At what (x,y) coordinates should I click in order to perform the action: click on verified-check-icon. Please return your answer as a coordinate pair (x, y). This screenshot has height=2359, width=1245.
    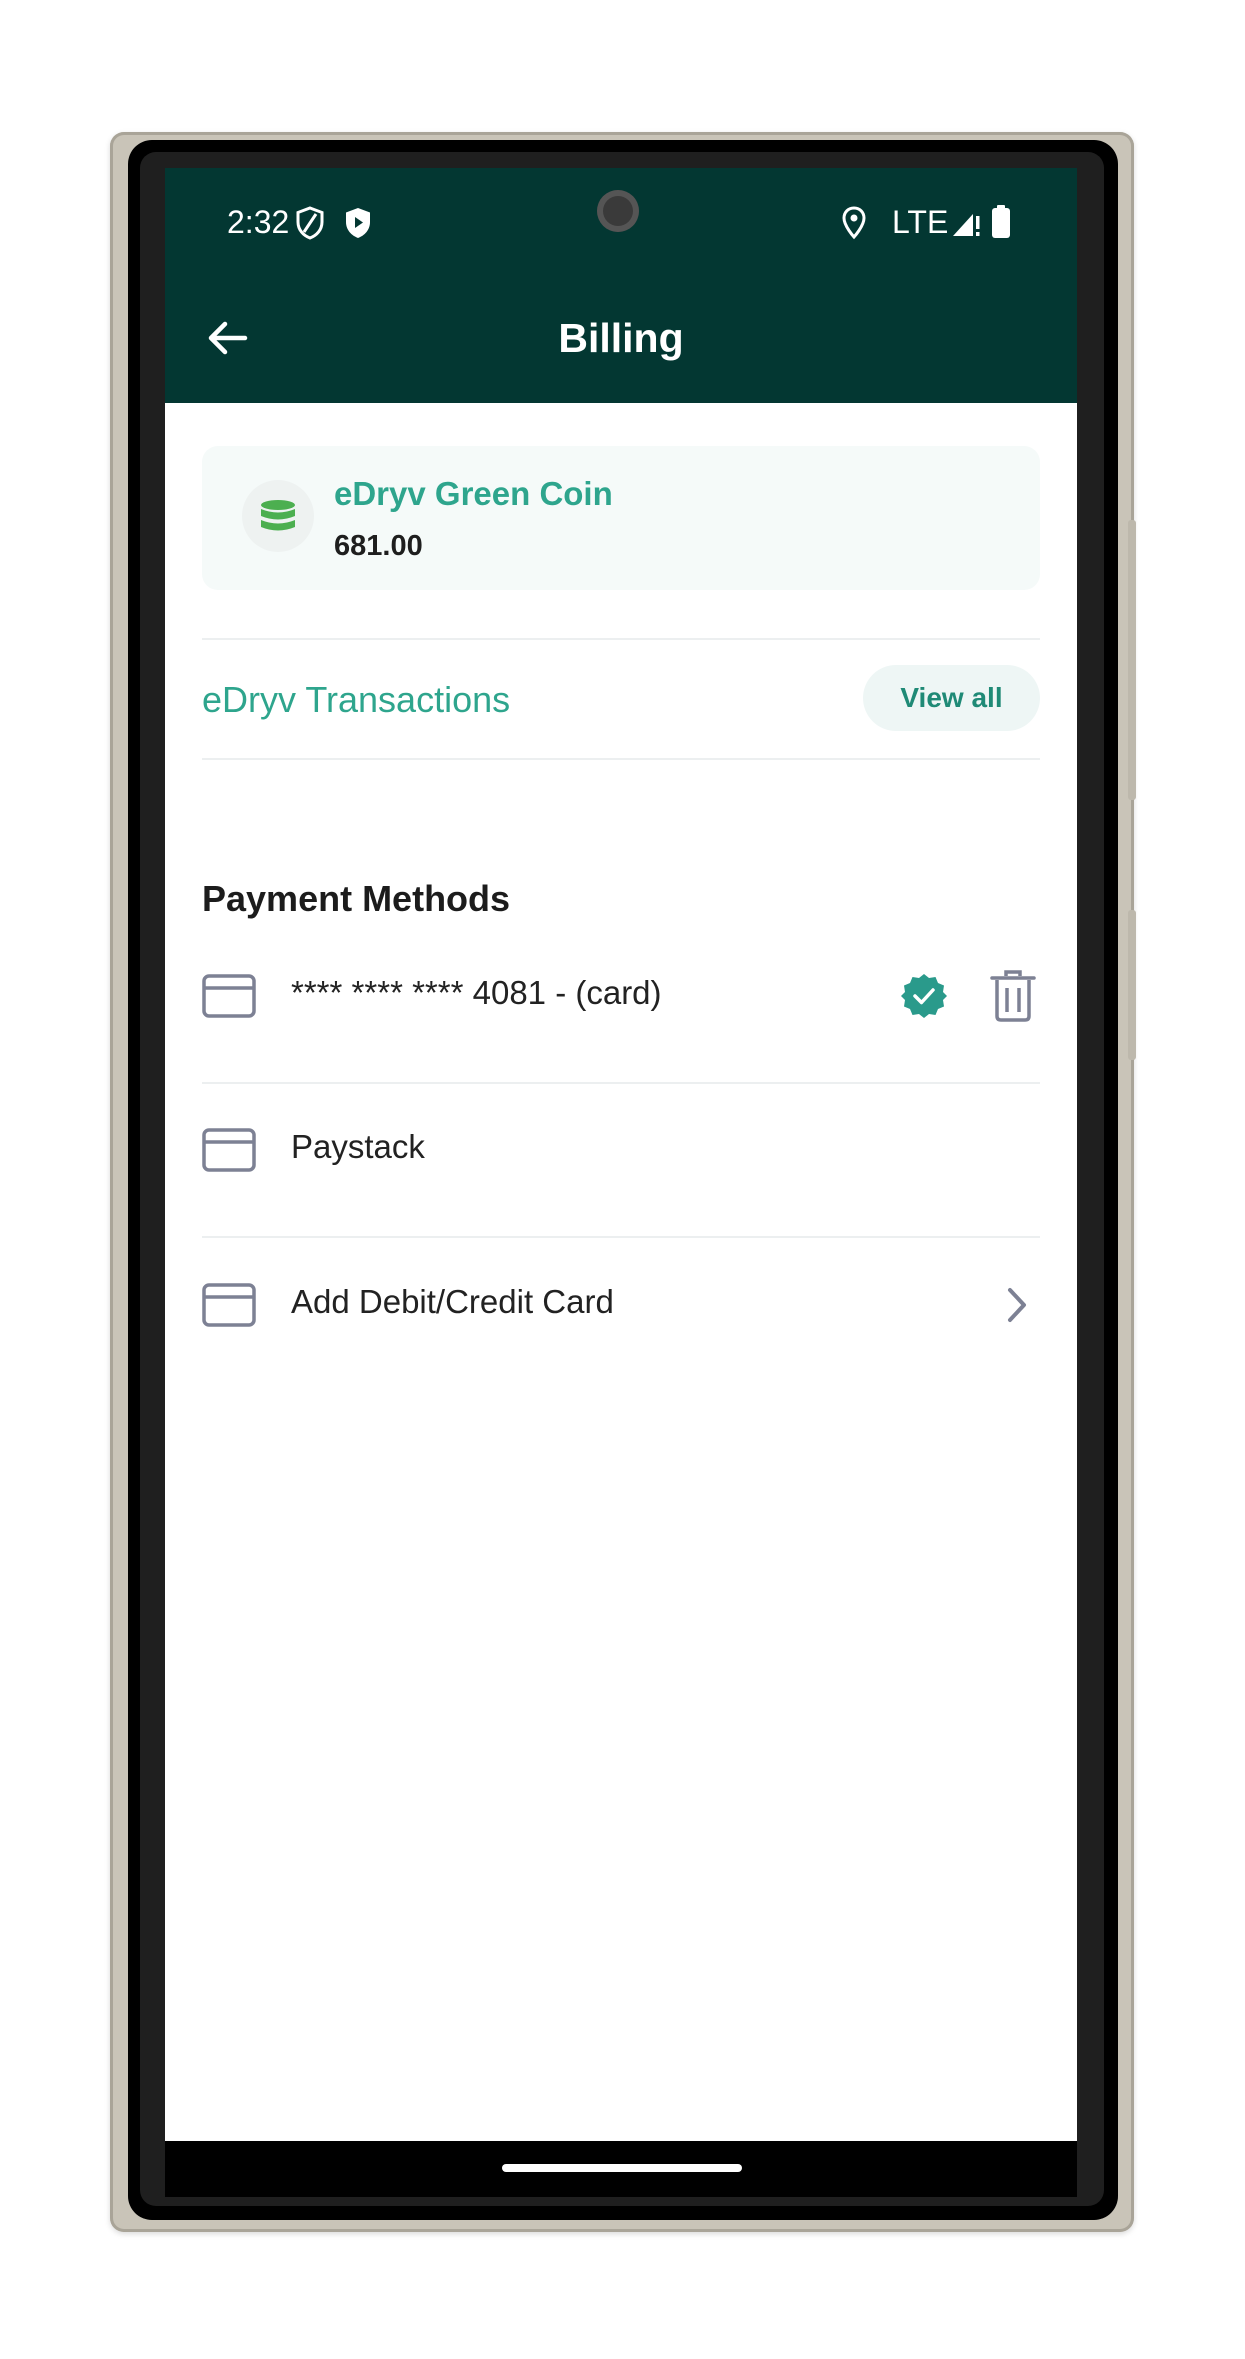
    Looking at the image, I should click on (924, 998).